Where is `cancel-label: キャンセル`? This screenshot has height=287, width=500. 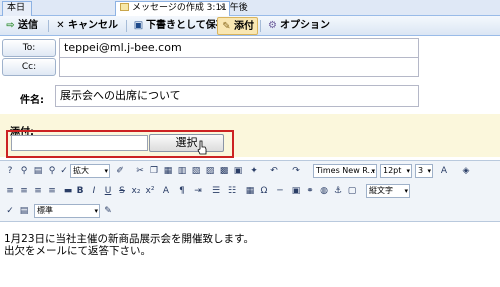 cancel-label: キャンセル is located at coordinates (93, 25).